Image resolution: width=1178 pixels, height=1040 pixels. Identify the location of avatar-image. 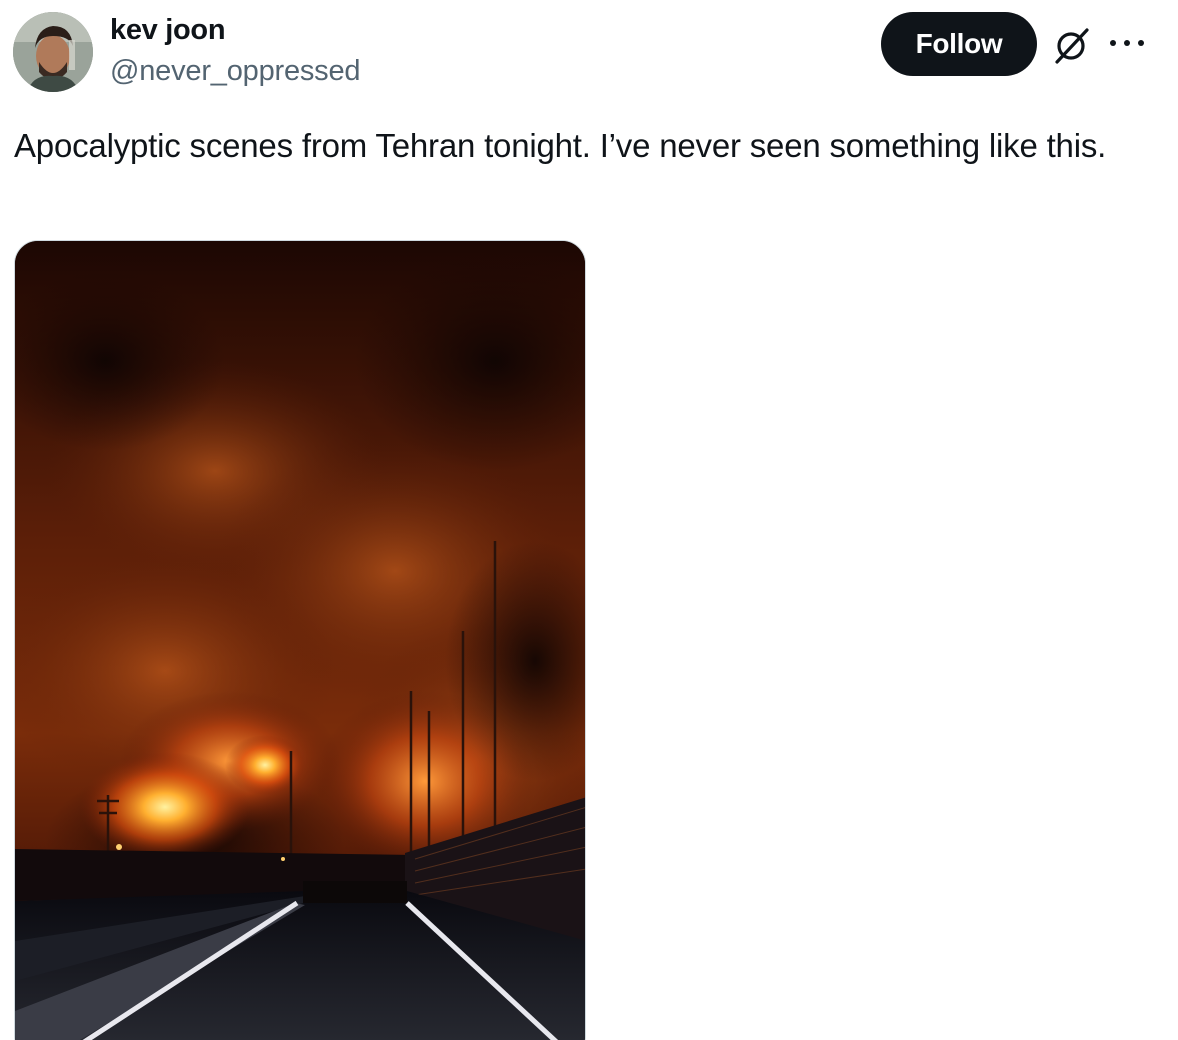
(53, 52).